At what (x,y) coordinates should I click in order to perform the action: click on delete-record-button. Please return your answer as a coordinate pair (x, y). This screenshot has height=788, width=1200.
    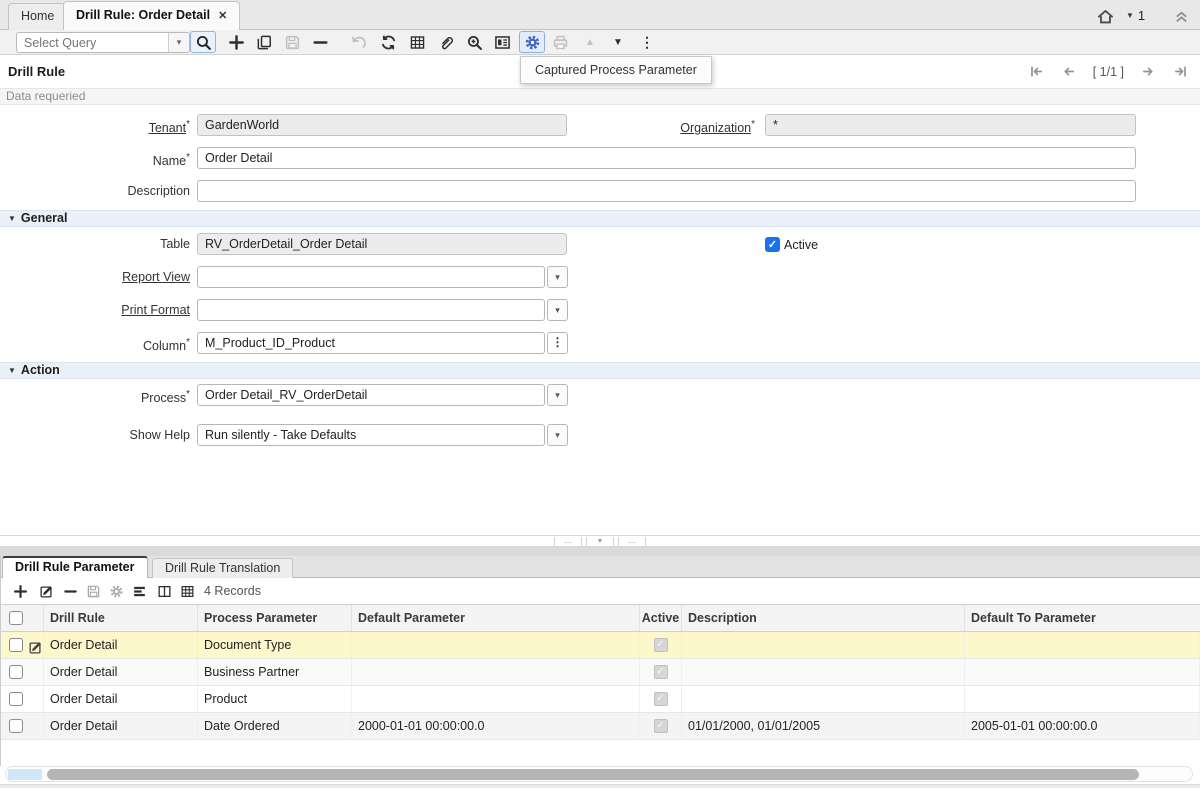
    Looking at the image, I should click on (320, 42).